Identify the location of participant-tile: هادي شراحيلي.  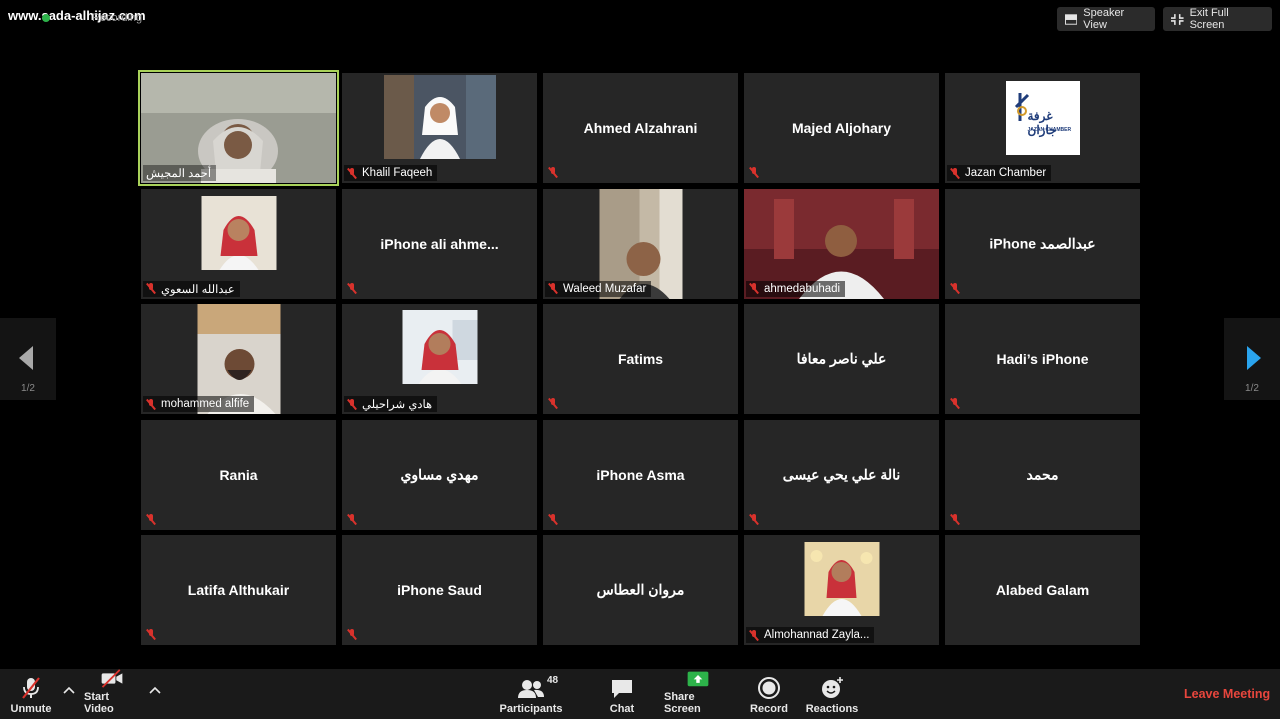
(439, 359).